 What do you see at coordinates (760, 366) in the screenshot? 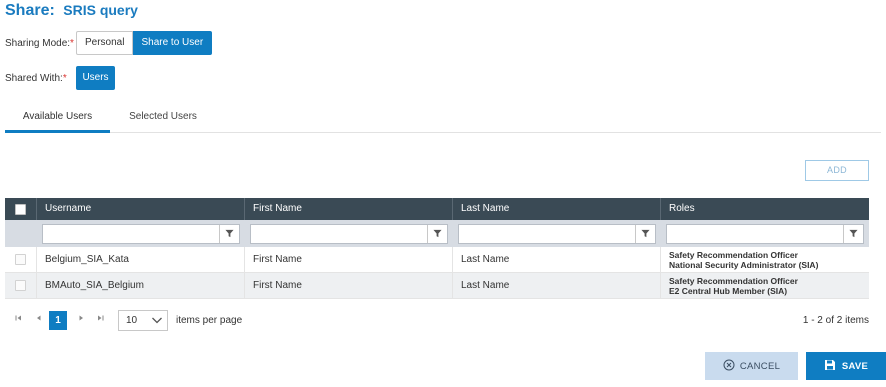
I see `cancel-label: CANCEL` at bounding box center [760, 366].